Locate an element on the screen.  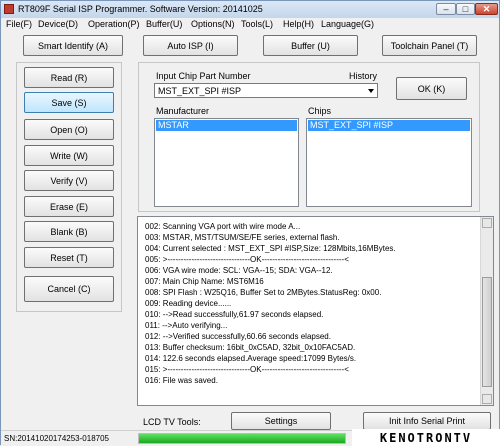
chips-list: MST_EXT_SPI #ISP is located at coordinates (389, 162).